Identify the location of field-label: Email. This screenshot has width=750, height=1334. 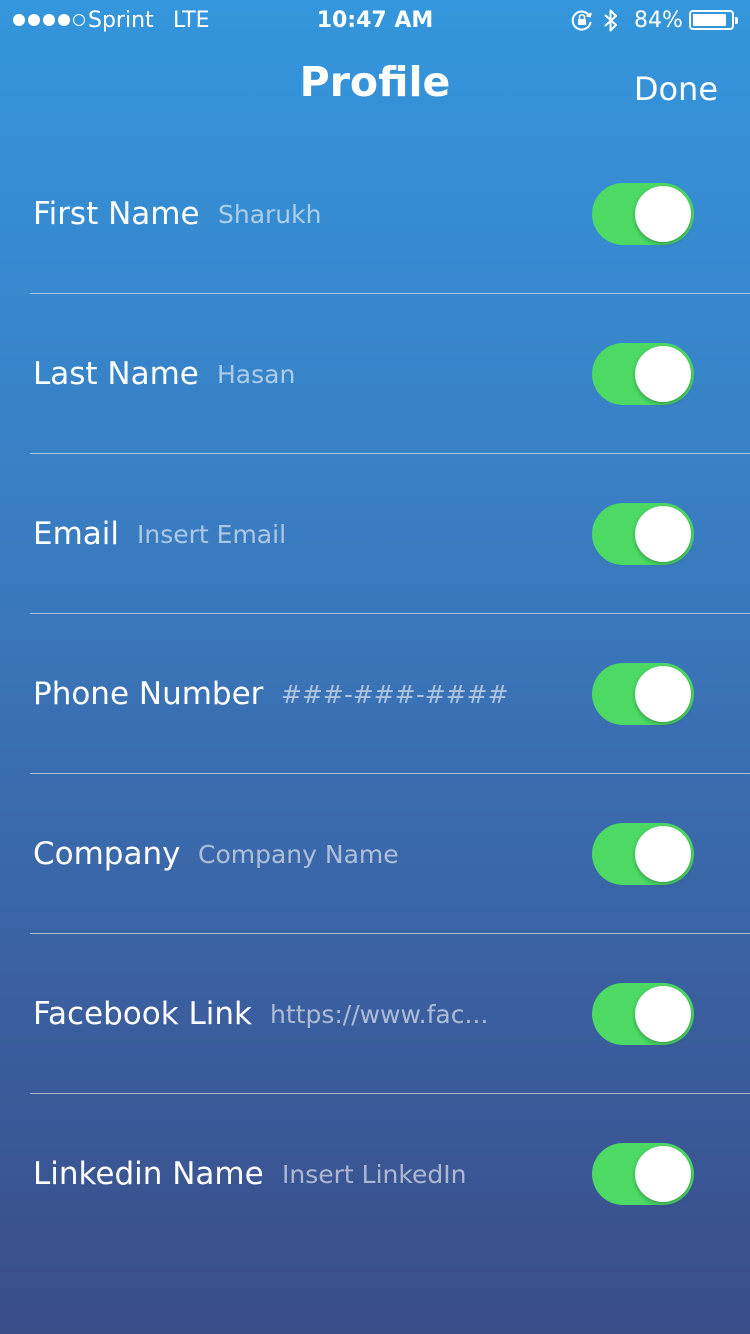
(76, 534).